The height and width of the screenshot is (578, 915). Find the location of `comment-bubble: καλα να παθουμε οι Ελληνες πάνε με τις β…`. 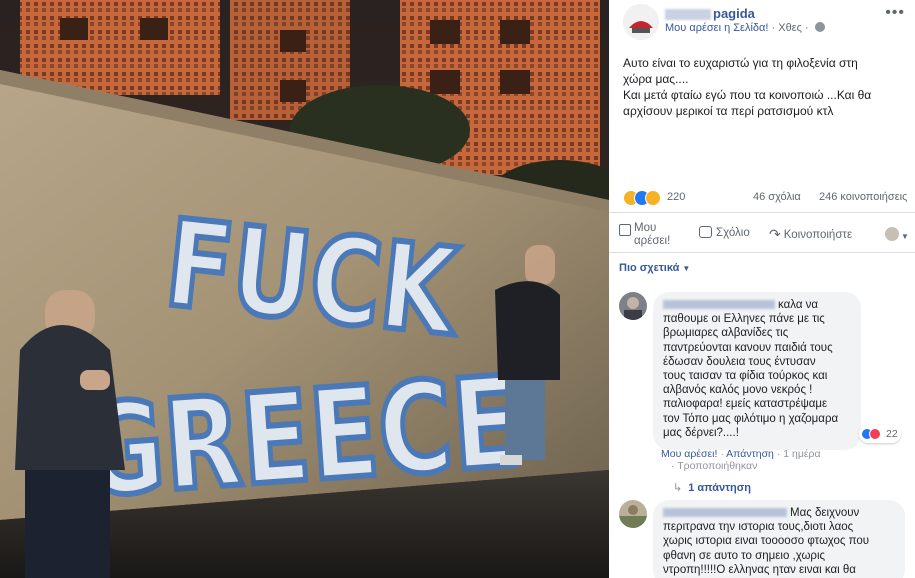

comment-bubble: καλα να παθουμε οι Ελληνες πάνε με τις β… is located at coordinates (757, 371).